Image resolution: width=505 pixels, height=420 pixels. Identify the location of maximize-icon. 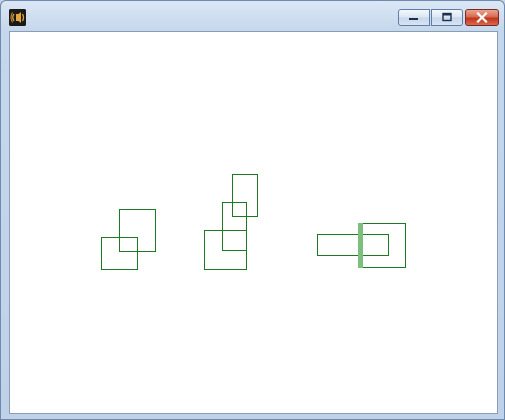
(447, 17).